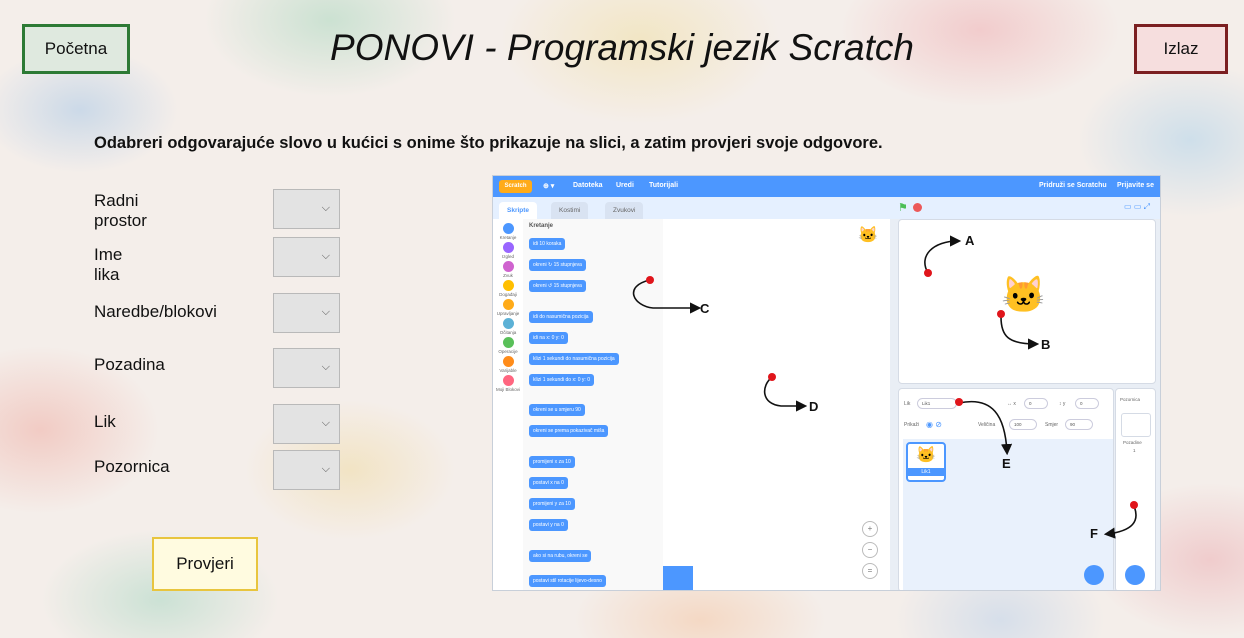 The image size is (1244, 638). Describe the element at coordinates (306, 368) in the screenshot. I see `select-pozadina: ⌵` at that location.